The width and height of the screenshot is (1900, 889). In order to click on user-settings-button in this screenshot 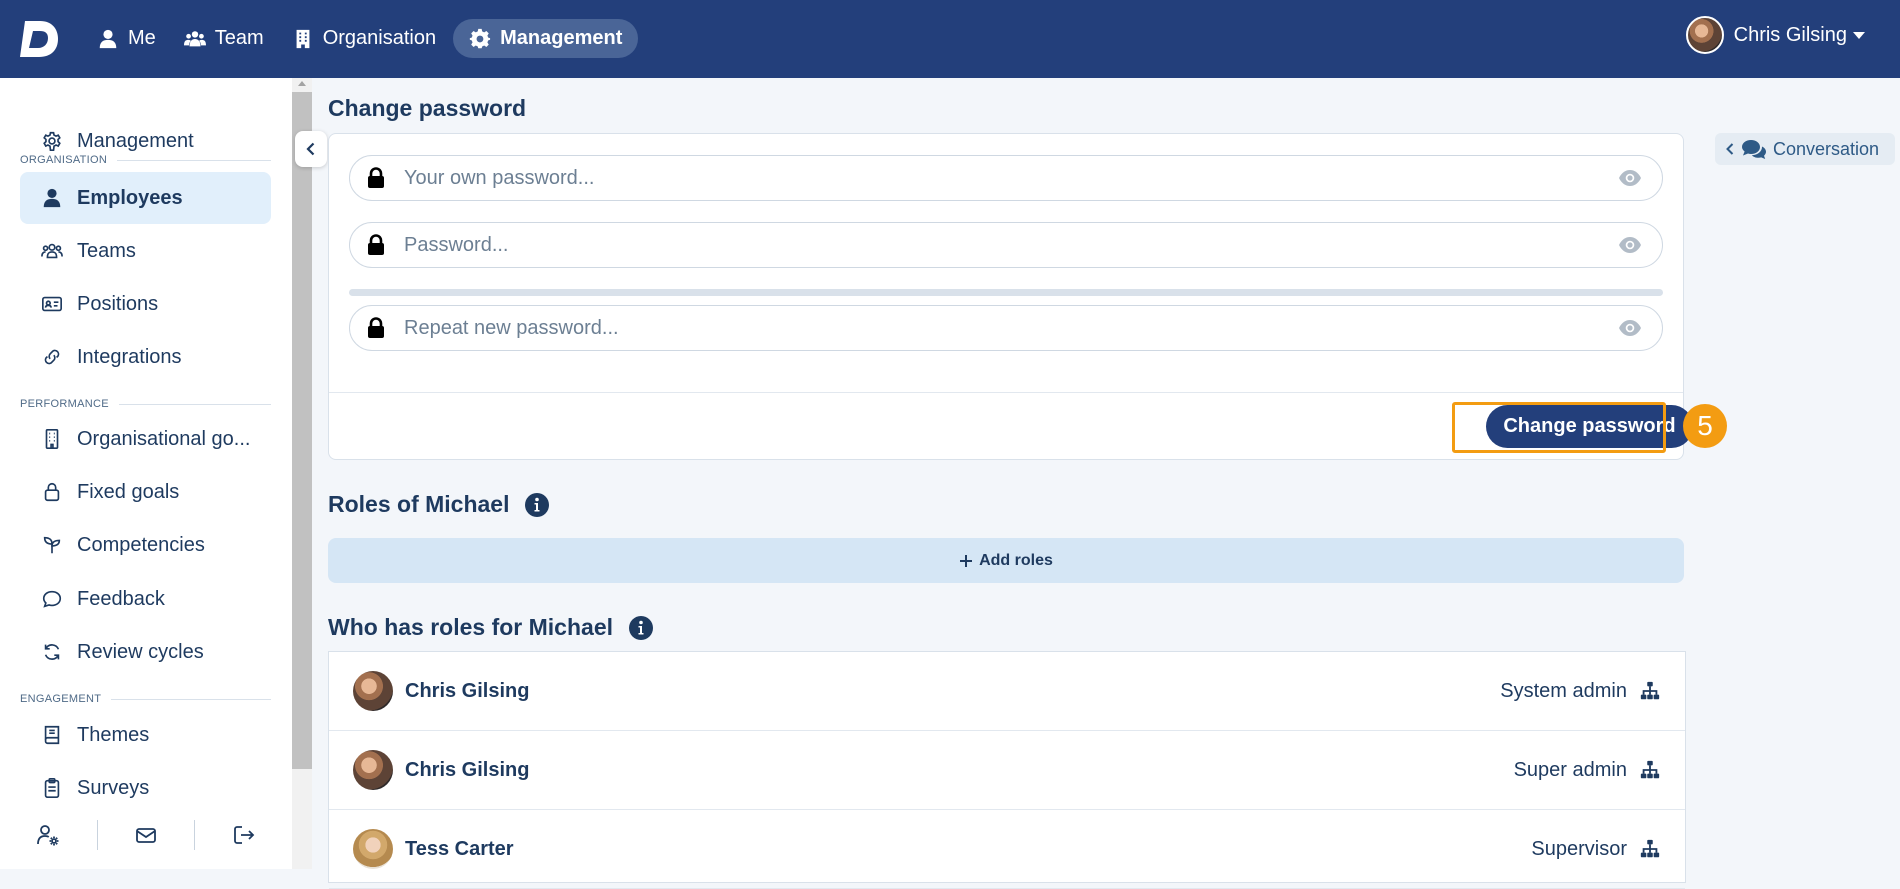, I will do `click(48, 835)`.